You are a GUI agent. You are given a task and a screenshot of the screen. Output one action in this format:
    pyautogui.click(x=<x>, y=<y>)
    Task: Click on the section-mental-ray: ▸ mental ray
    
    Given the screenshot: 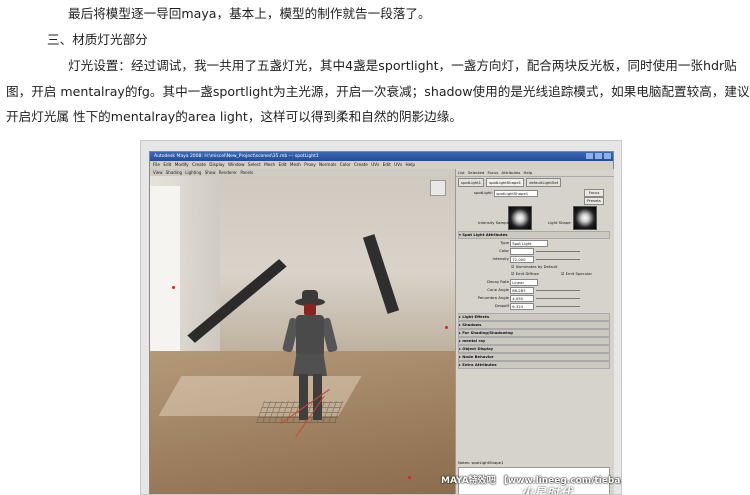 What is the action you would take?
    pyautogui.click(x=534, y=341)
    